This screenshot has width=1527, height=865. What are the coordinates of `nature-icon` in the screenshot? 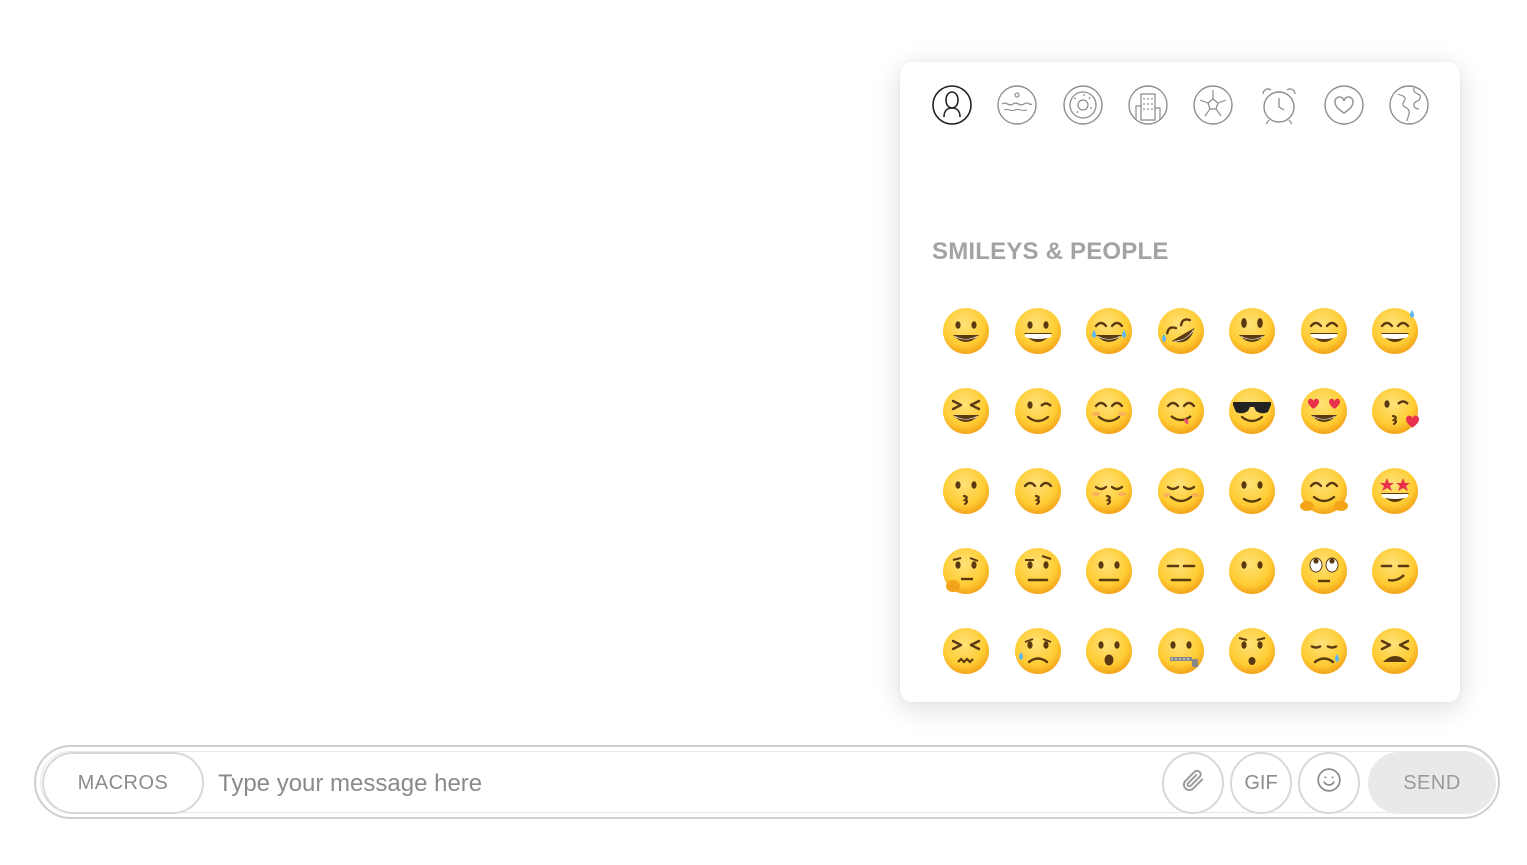 It's located at (1017, 105).